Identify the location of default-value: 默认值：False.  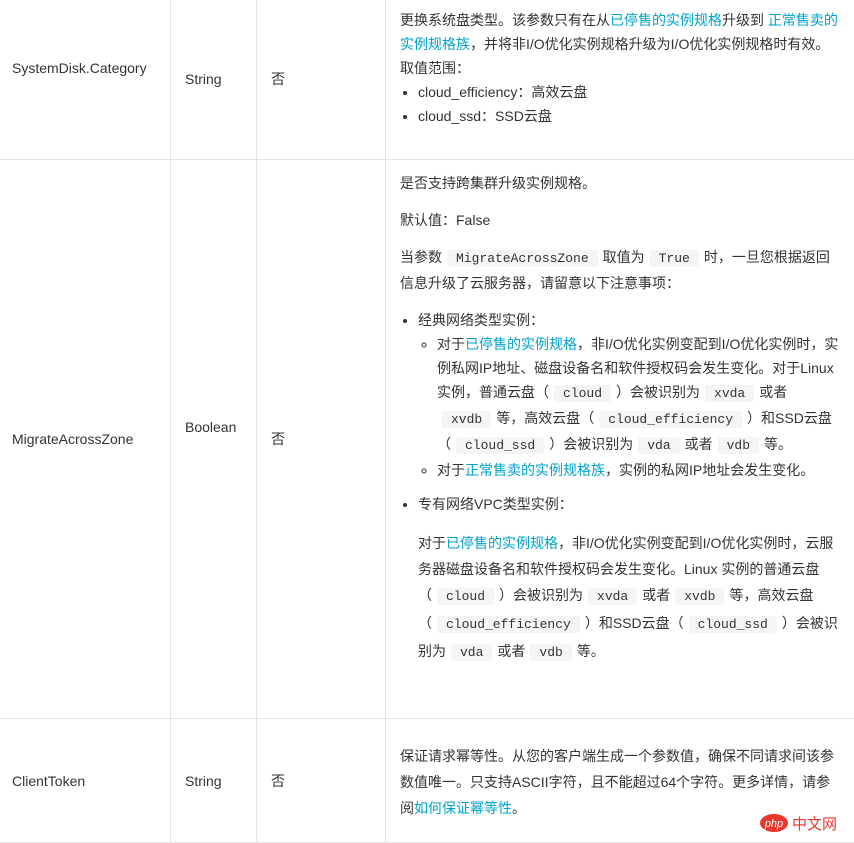
(445, 220).